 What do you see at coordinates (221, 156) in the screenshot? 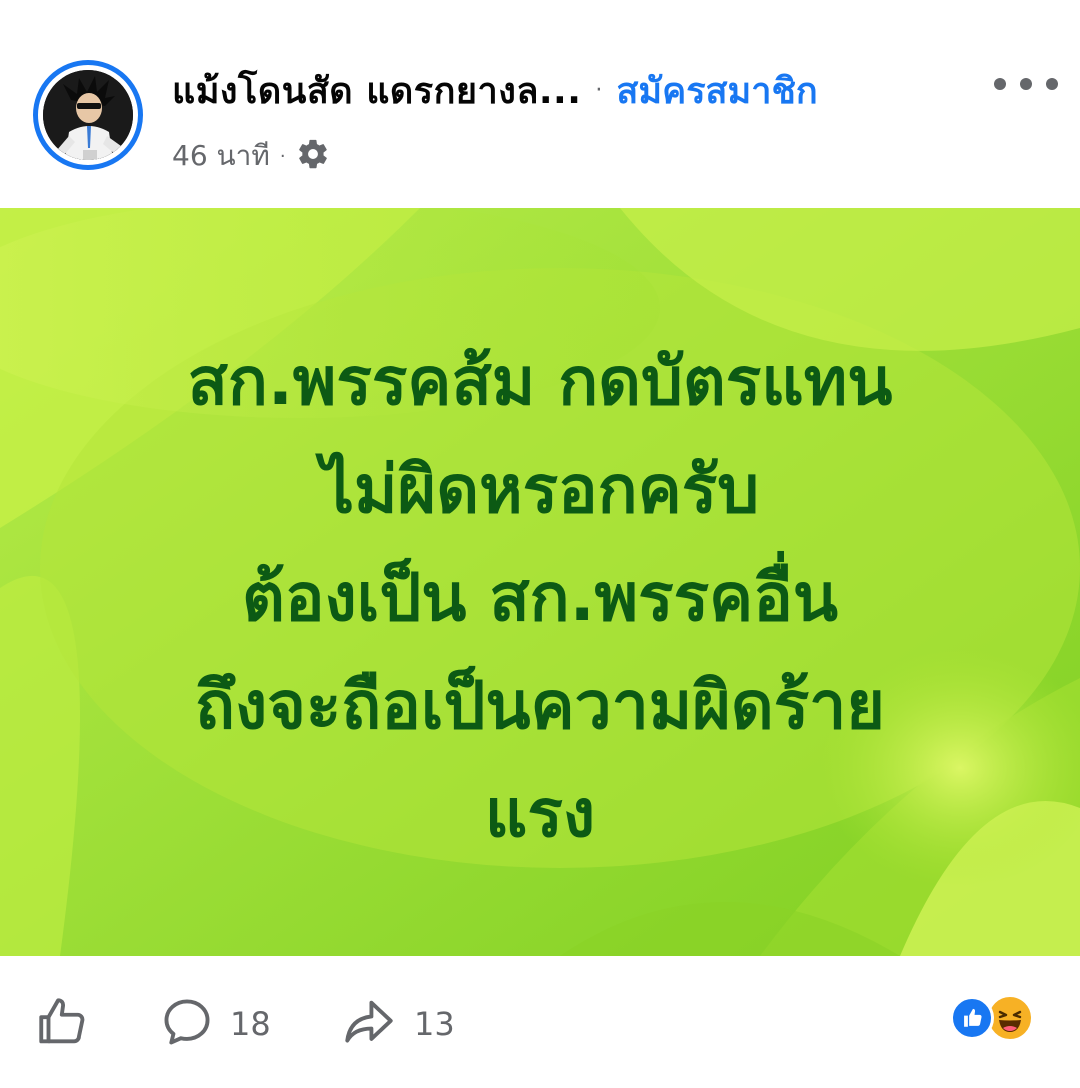
I see `post-timestamp: 46 นาที` at bounding box center [221, 156].